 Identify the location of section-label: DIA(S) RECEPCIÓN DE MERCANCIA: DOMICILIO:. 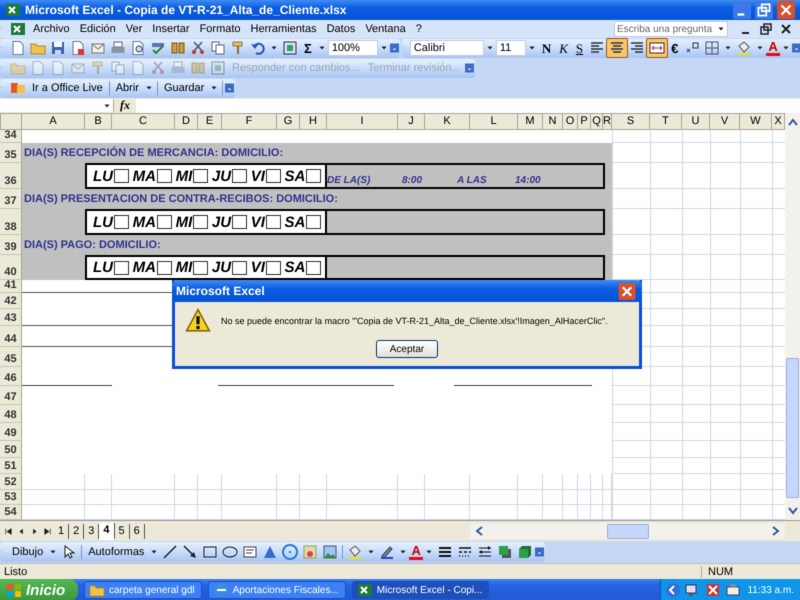
(153, 153).